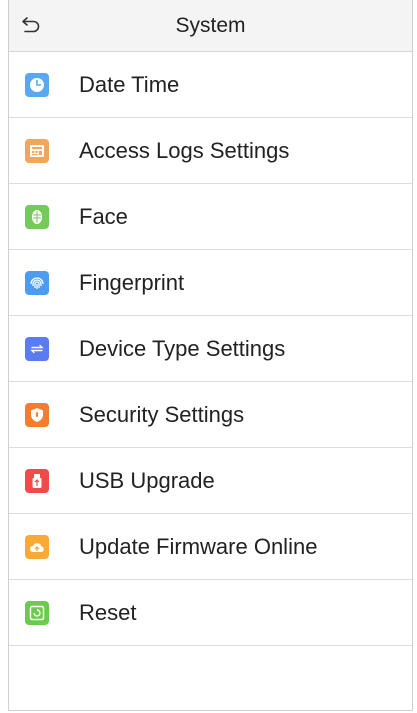  I want to click on menu-item-reset: Reset, so click(210, 613).